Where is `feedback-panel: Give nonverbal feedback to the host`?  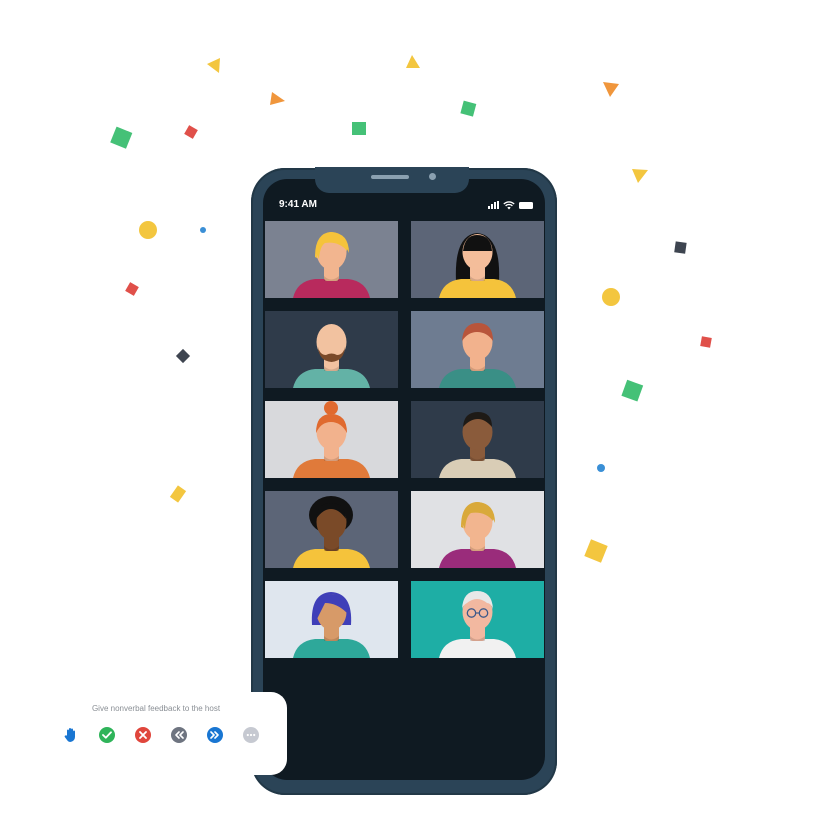
feedback-panel: Give nonverbal feedback to the host is located at coordinates (156, 733).